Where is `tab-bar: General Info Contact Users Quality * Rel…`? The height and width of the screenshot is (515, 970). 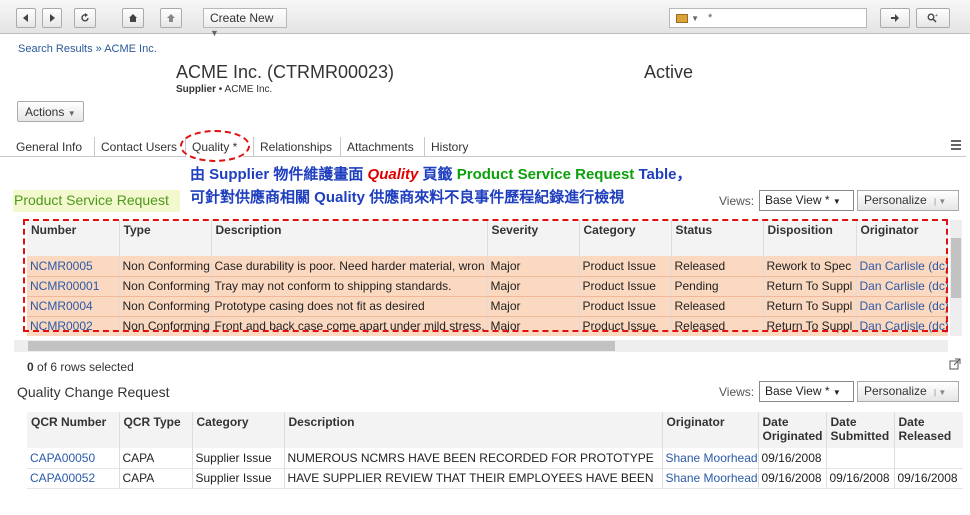
tab-bar: General Info Contact Users Quality * Rel… is located at coordinates (483, 147).